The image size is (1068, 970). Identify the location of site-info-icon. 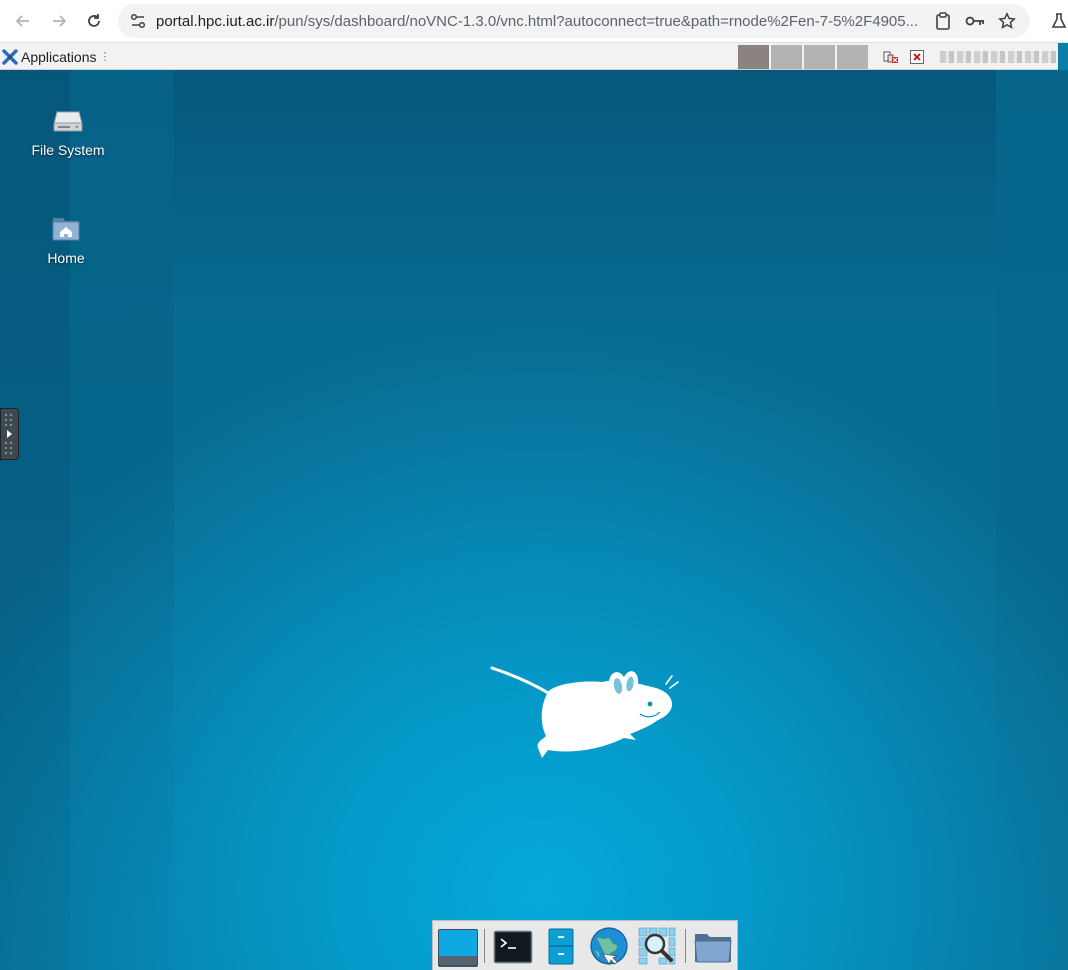
(138, 21).